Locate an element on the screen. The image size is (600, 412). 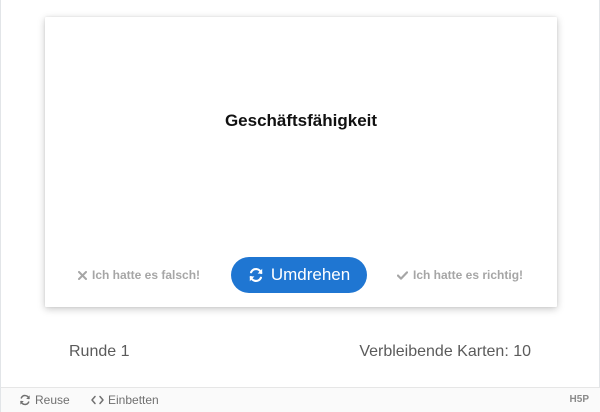
right-answer-button: Ich hatte es richtig! is located at coordinates (460, 275).